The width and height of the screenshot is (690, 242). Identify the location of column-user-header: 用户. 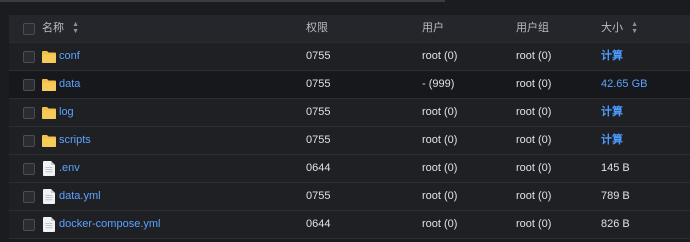
(433, 28).